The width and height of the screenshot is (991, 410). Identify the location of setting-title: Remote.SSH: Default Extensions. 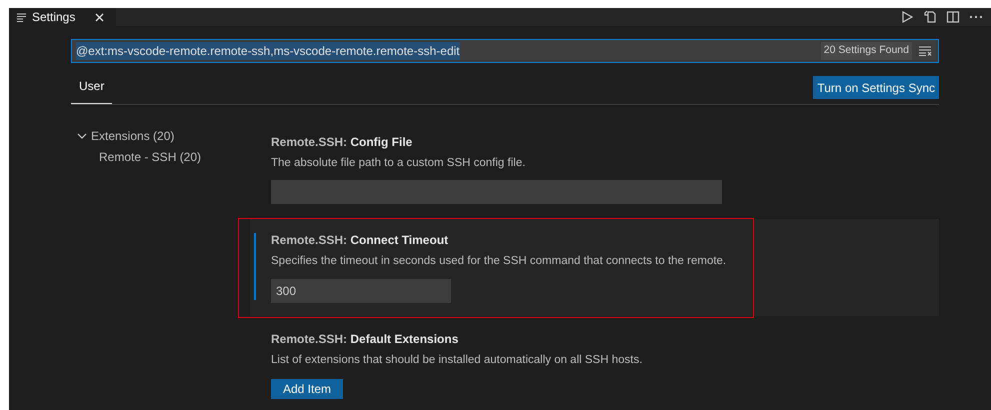
(365, 339).